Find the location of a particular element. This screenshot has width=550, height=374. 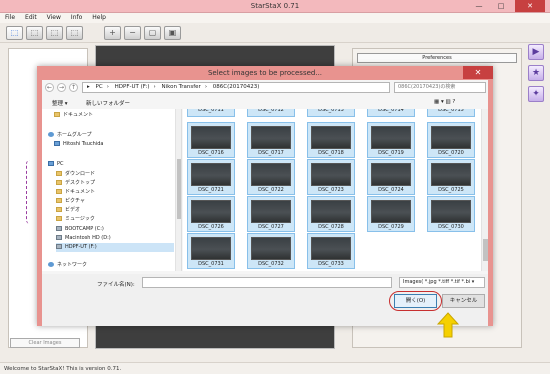

drive-icon is located at coordinates (59, 237).